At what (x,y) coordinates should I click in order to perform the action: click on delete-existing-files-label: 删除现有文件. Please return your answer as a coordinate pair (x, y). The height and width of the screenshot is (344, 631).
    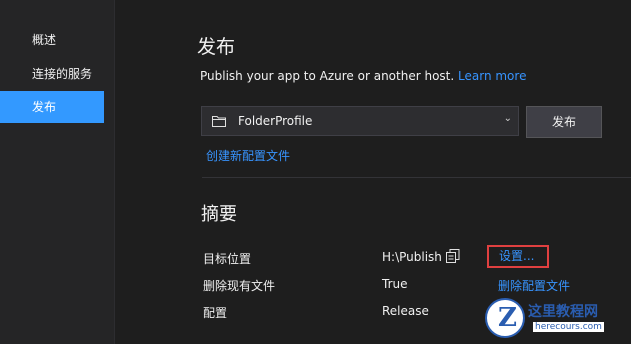
    Looking at the image, I should click on (239, 286).